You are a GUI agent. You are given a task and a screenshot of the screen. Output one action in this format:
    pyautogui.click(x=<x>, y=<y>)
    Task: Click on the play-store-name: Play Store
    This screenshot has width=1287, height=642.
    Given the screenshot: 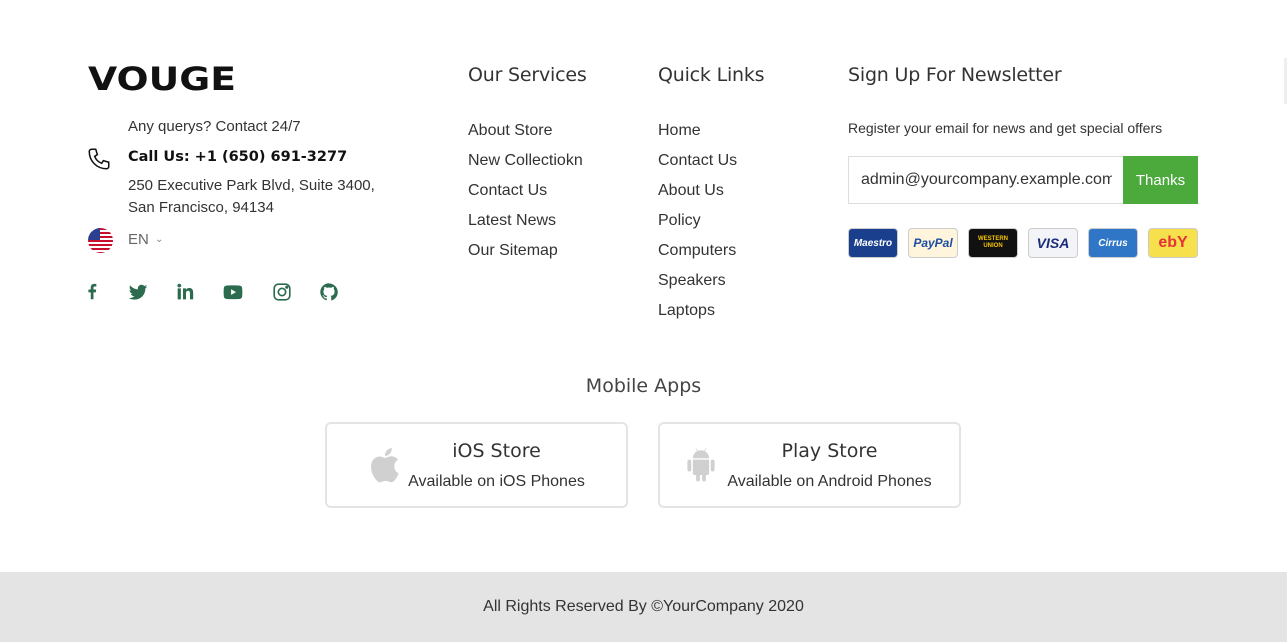 What is the action you would take?
    pyautogui.click(x=829, y=451)
    